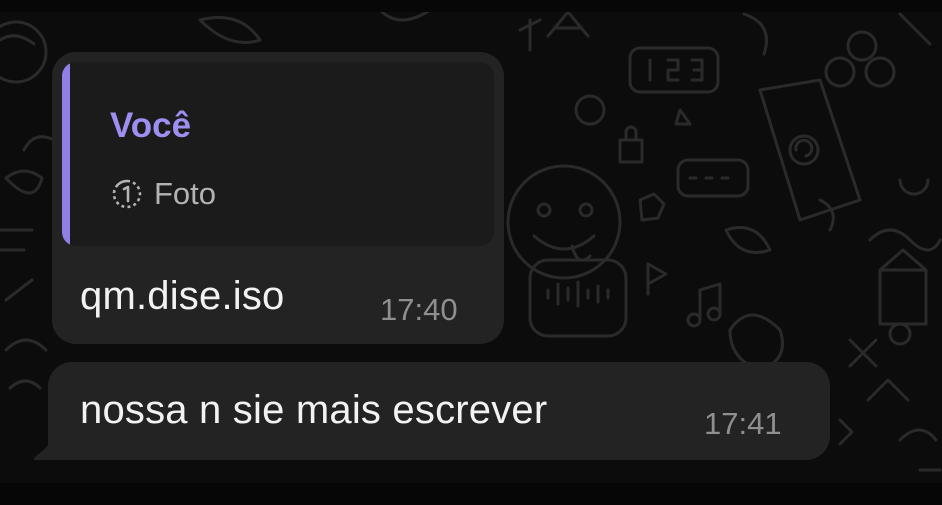 The height and width of the screenshot is (505, 942). Describe the element at coordinates (314, 410) in the screenshot. I see `message-text: nossa n sie mais escrever` at that location.